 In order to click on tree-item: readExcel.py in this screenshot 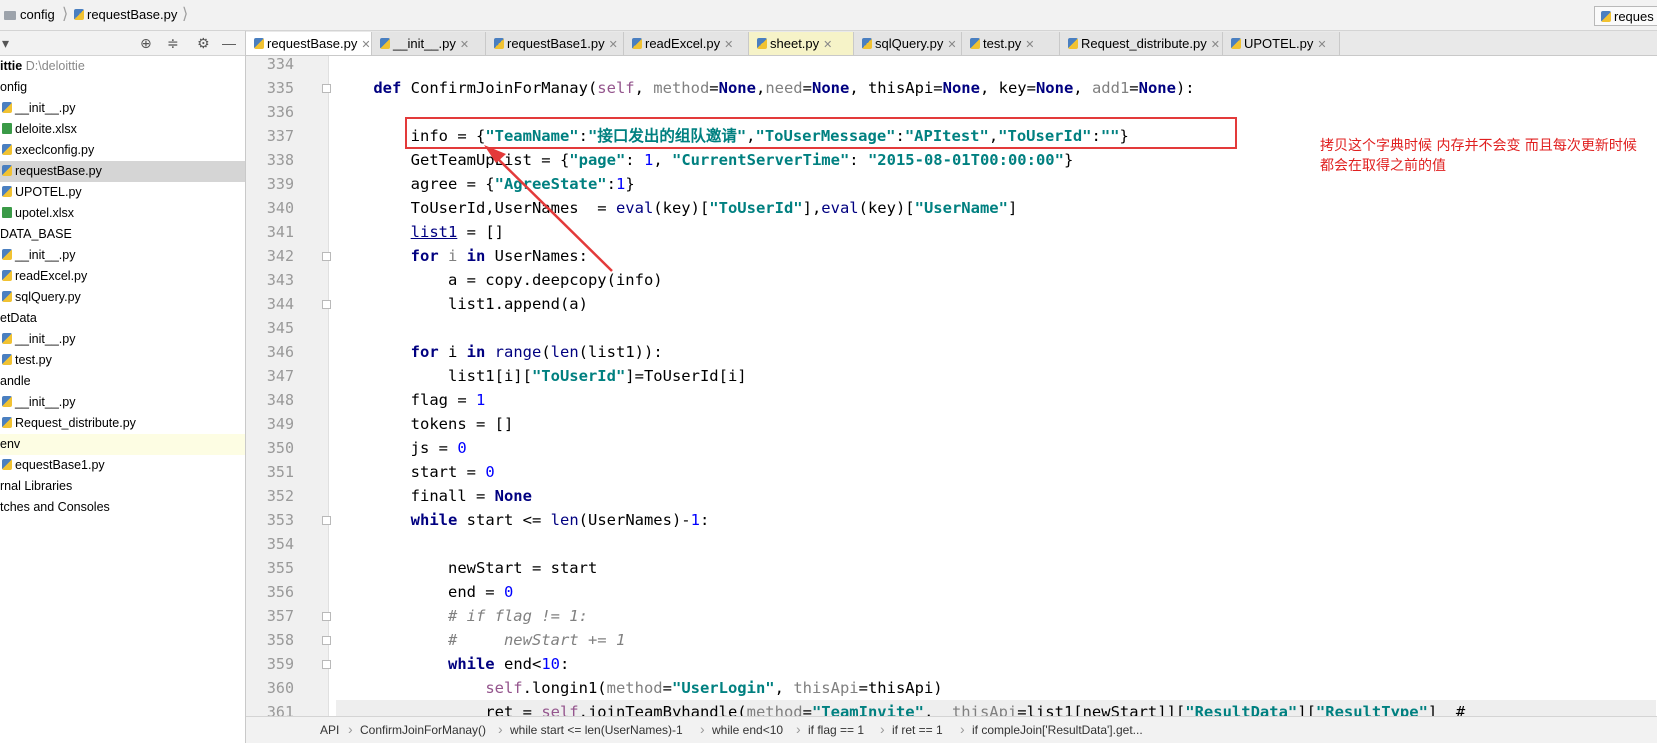, I will do `click(122, 276)`.